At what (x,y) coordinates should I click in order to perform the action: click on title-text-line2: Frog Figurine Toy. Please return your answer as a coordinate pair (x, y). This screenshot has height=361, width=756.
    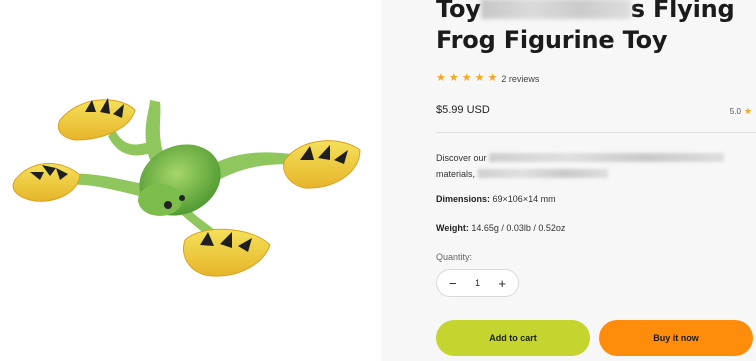
    Looking at the image, I should click on (552, 40).